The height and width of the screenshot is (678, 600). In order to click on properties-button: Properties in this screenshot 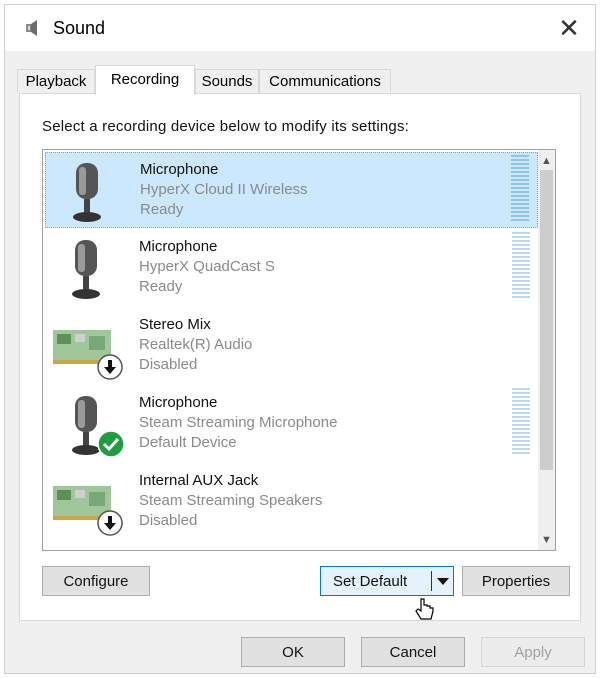, I will do `click(516, 581)`.